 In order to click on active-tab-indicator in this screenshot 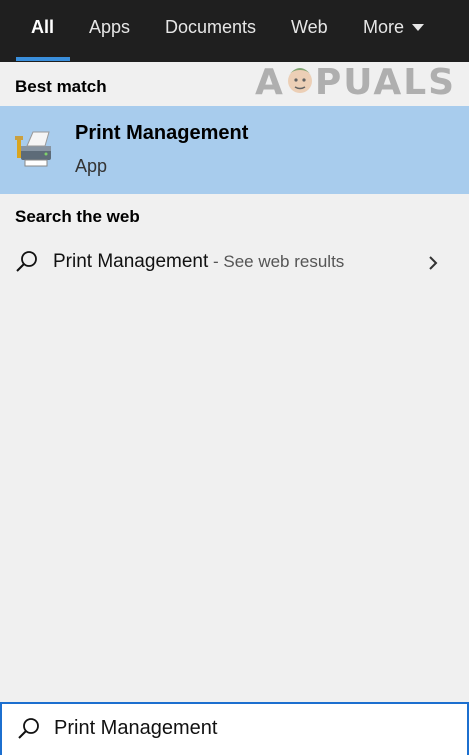, I will do `click(43, 59)`.